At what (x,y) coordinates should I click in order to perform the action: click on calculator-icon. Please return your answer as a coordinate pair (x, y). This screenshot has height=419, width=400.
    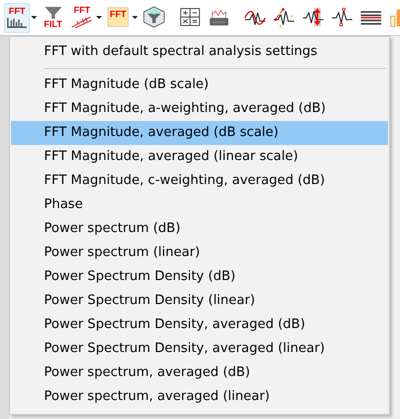
    Looking at the image, I should click on (190, 17).